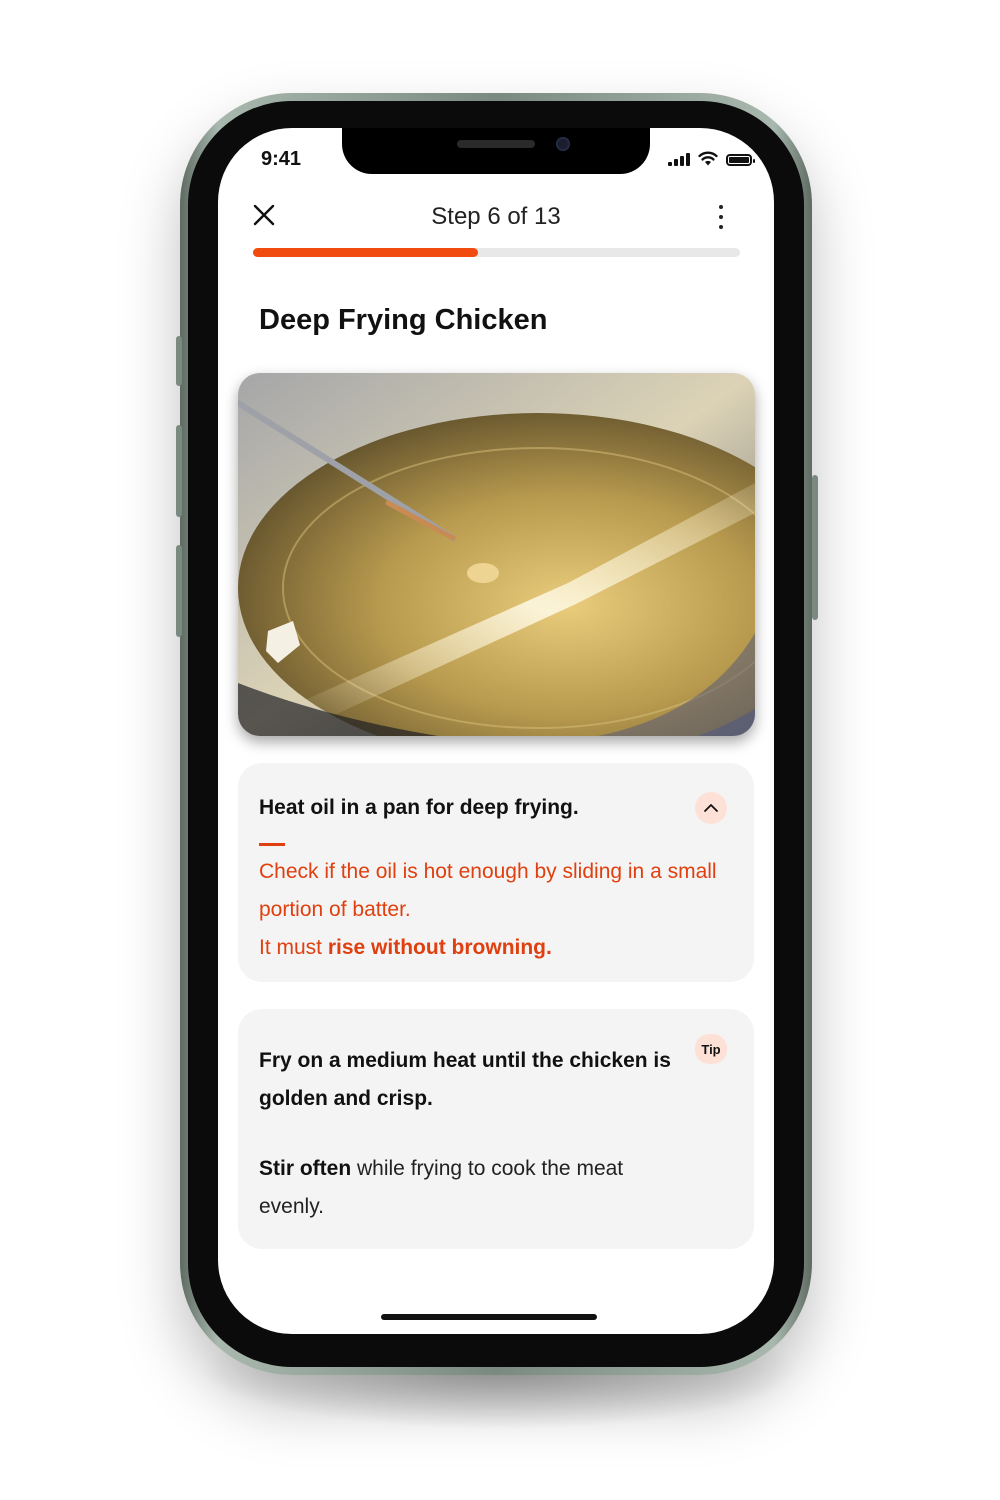 The height and width of the screenshot is (1500, 1000). I want to click on more-options-button, so click(721, 217).